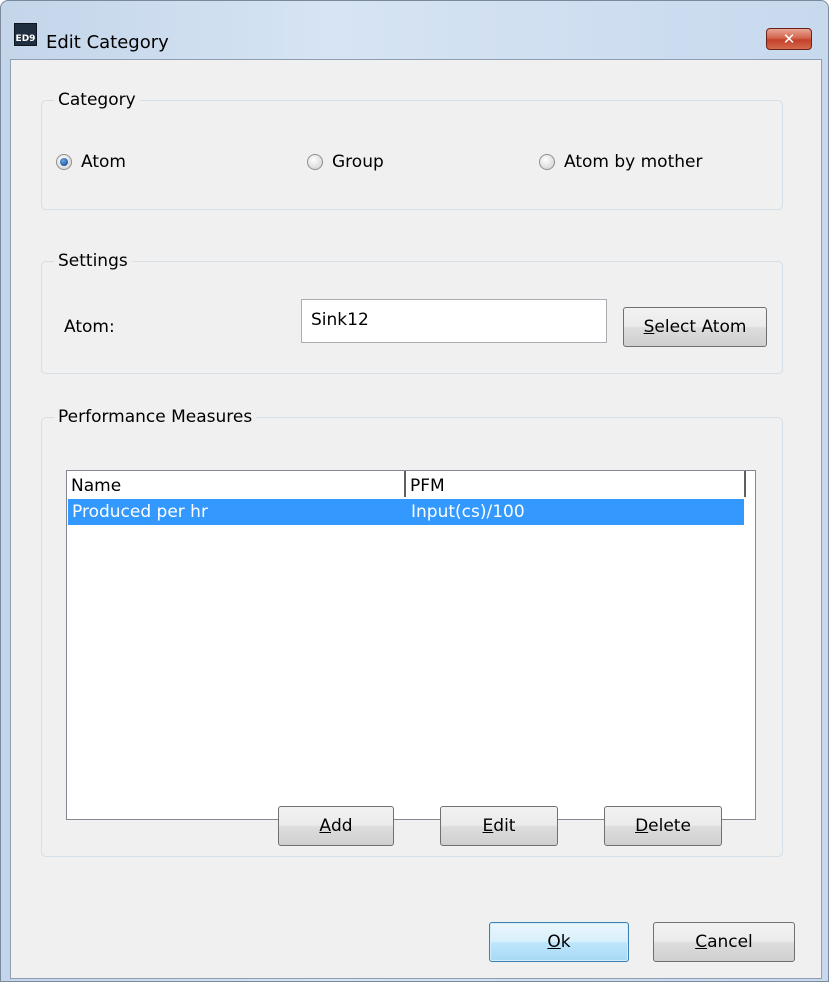 Image resolution: width=835 pixels, height=986 pixels. What do you see at coordinates (93, 261) in the screenshot?
I see `settings-group-label: Settings` at bounding box center [93, 261].